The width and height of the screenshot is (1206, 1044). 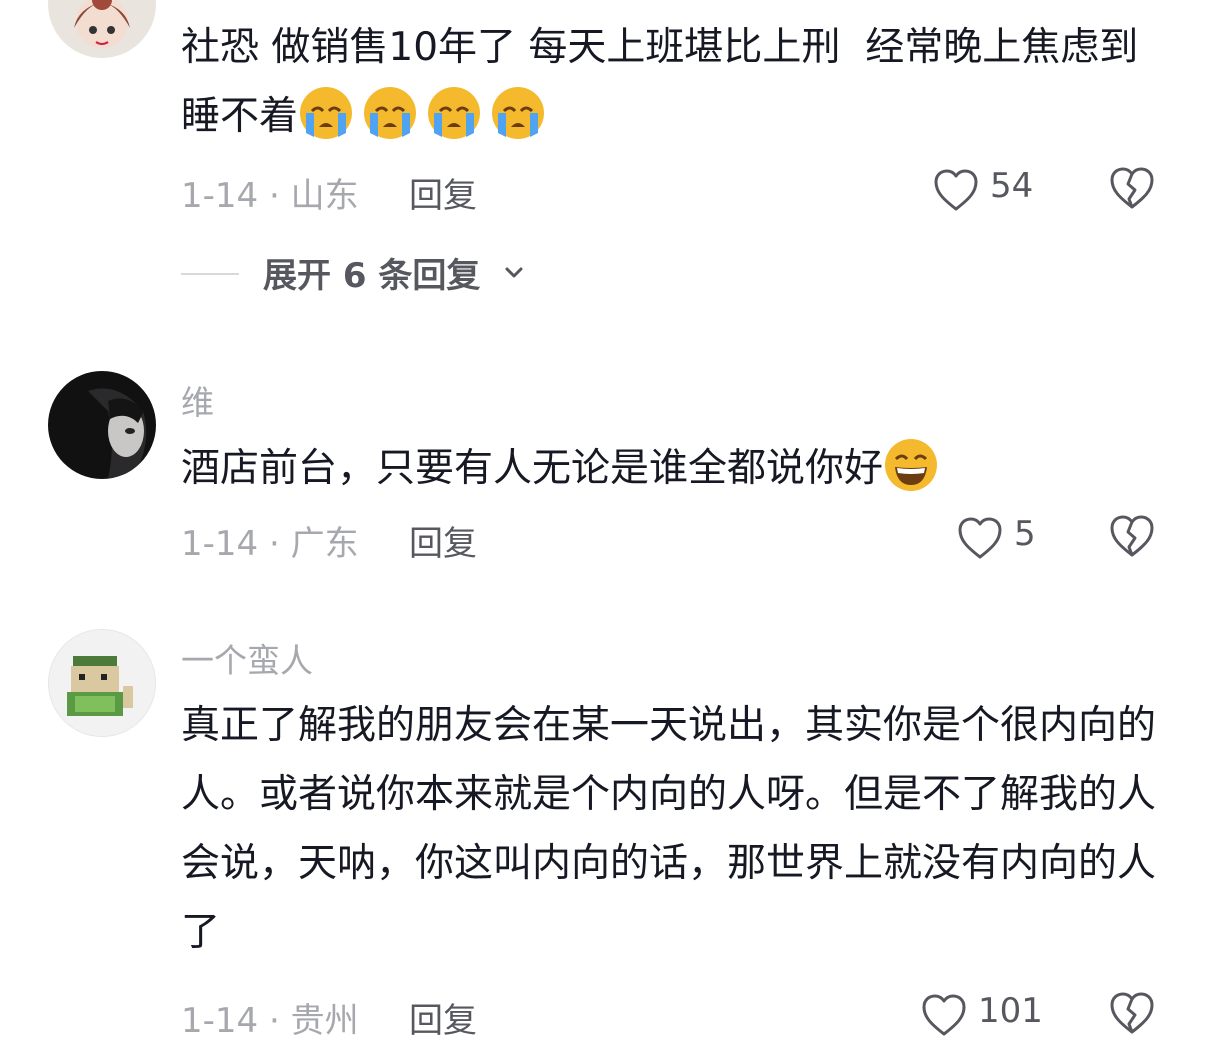 What do you see at coordinates (673, 1017) in the screenshot?
I see `comment-meta: 1-14 · 贵州 回复 101` at bounding box center [673, 1017].